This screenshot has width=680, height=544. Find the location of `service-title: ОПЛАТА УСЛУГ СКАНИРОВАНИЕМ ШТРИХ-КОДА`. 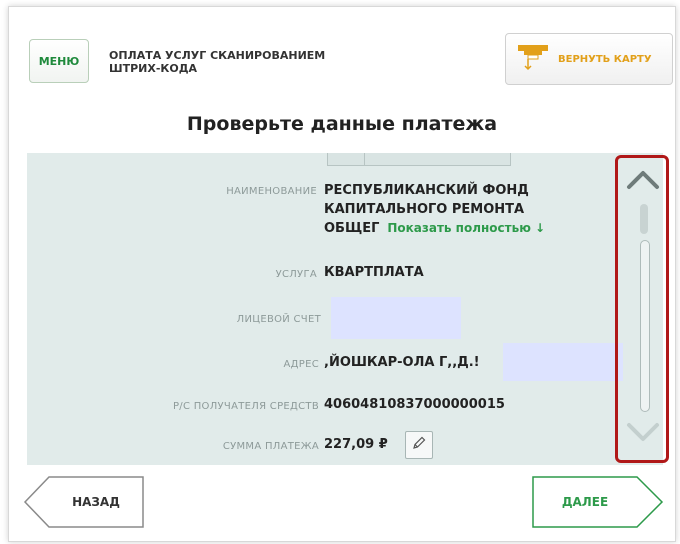

service-title: ОПЛАТА УСЛУГ СКАНИРОВАНИЕМ ШТРИХ-КОДА is located at coordinates (239, 62).